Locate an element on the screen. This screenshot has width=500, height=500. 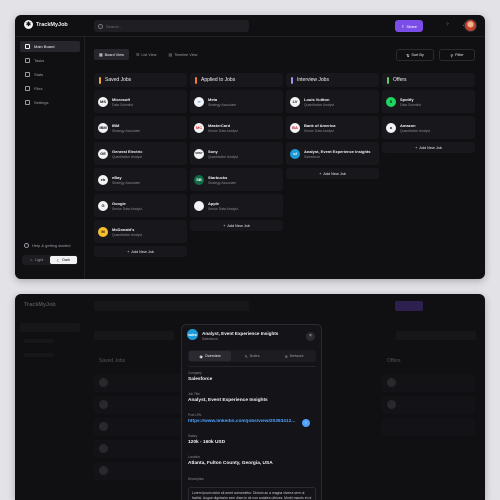
share-button: ⇪ Share is located at coordinates (409, 26).